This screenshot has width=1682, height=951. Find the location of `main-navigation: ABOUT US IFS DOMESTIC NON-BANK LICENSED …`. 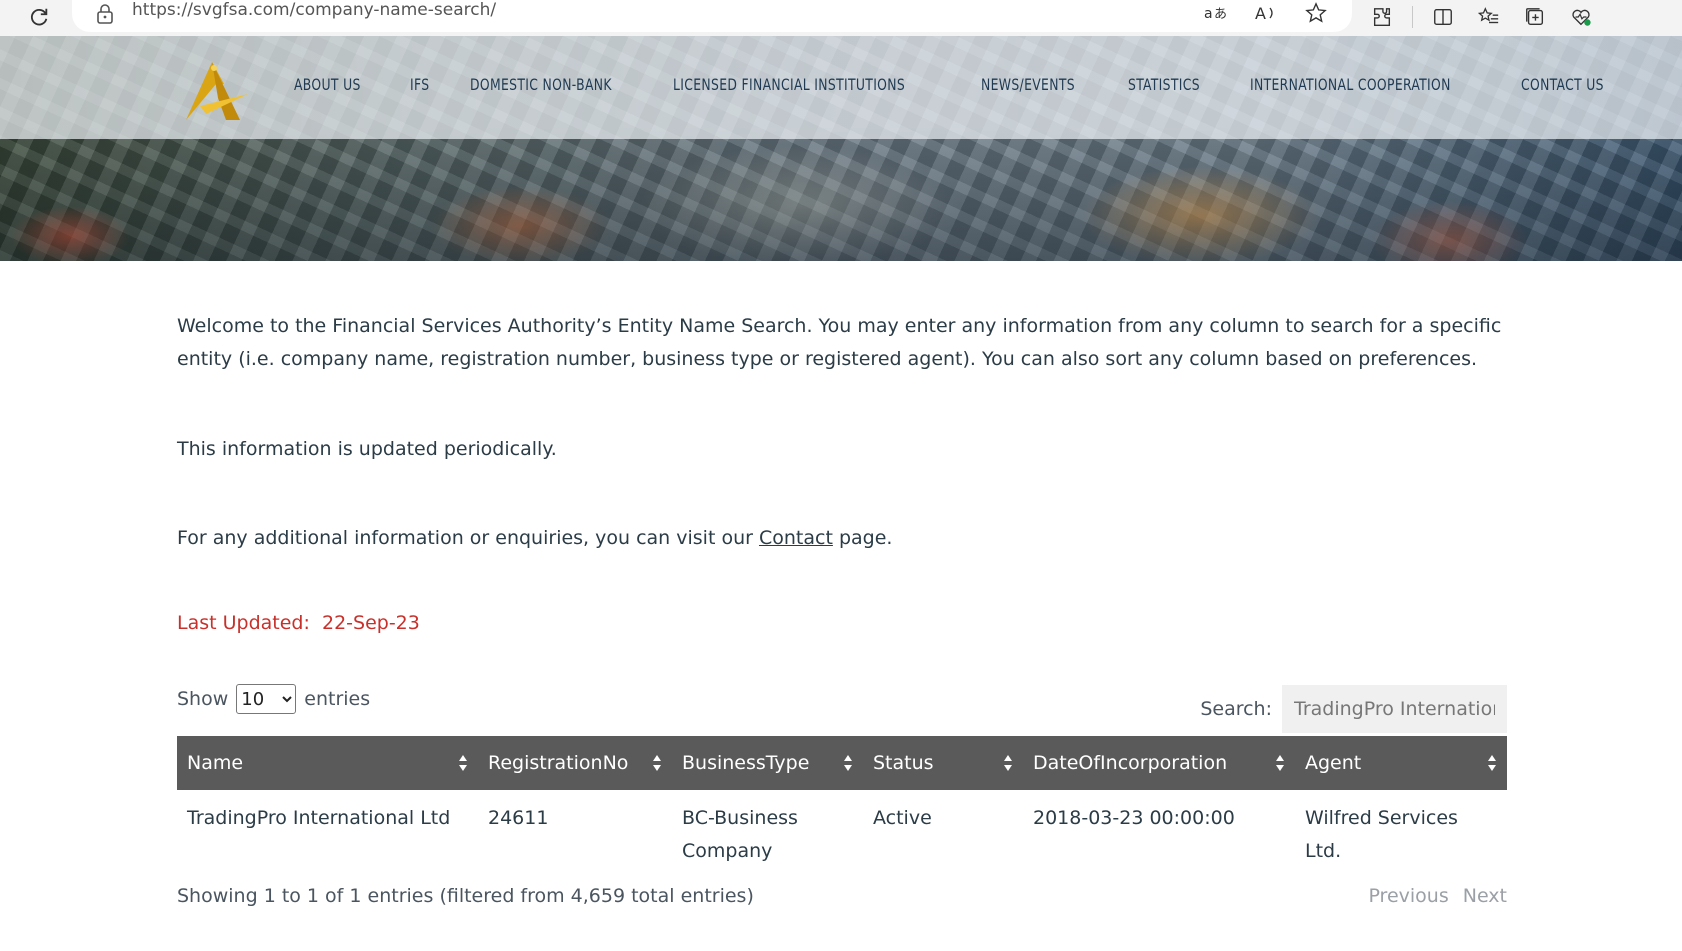

main-navigation: ABOUT US IFS DOMESTIC NON-BANK LICENSED … is located at coordinates (841, 87).